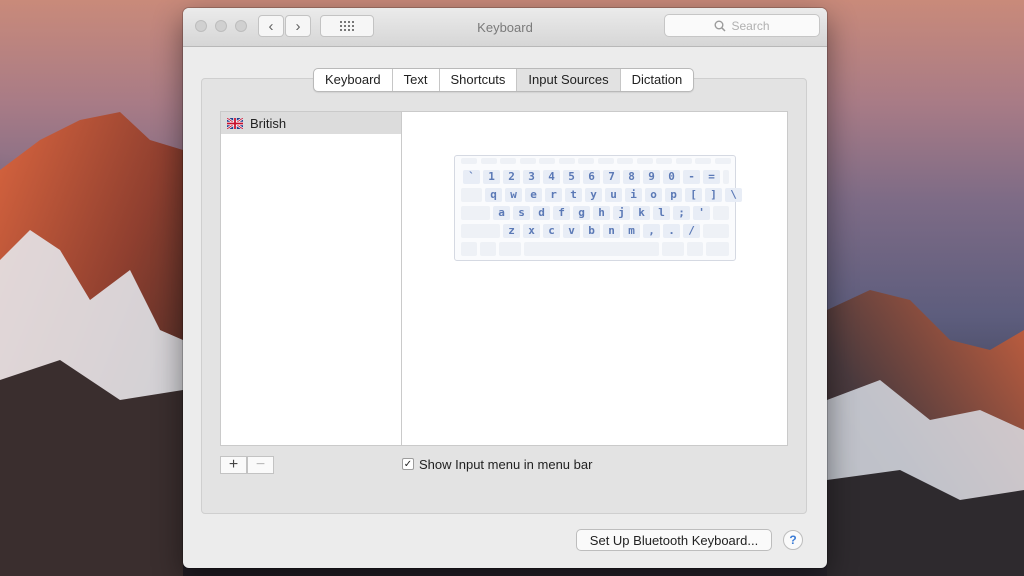 The width and height of the screenshot is (1024, 576). Describe the element at coordinates (651, 177) in the screenshot. I see `keyboard-key: 9` at that location.